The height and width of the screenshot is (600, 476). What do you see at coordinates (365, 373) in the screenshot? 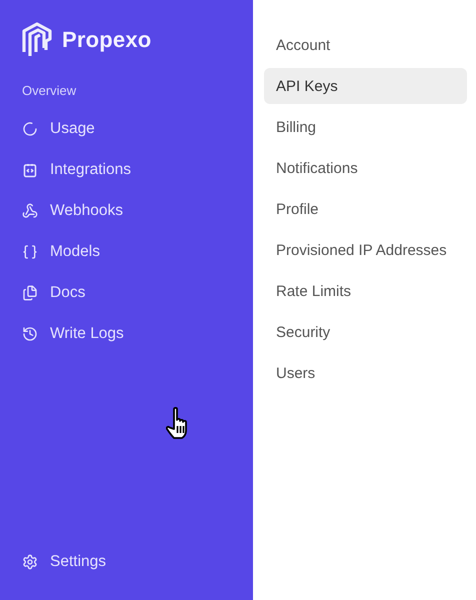
I see `settings-menu-item: Users` at bounding box center [365, 373].